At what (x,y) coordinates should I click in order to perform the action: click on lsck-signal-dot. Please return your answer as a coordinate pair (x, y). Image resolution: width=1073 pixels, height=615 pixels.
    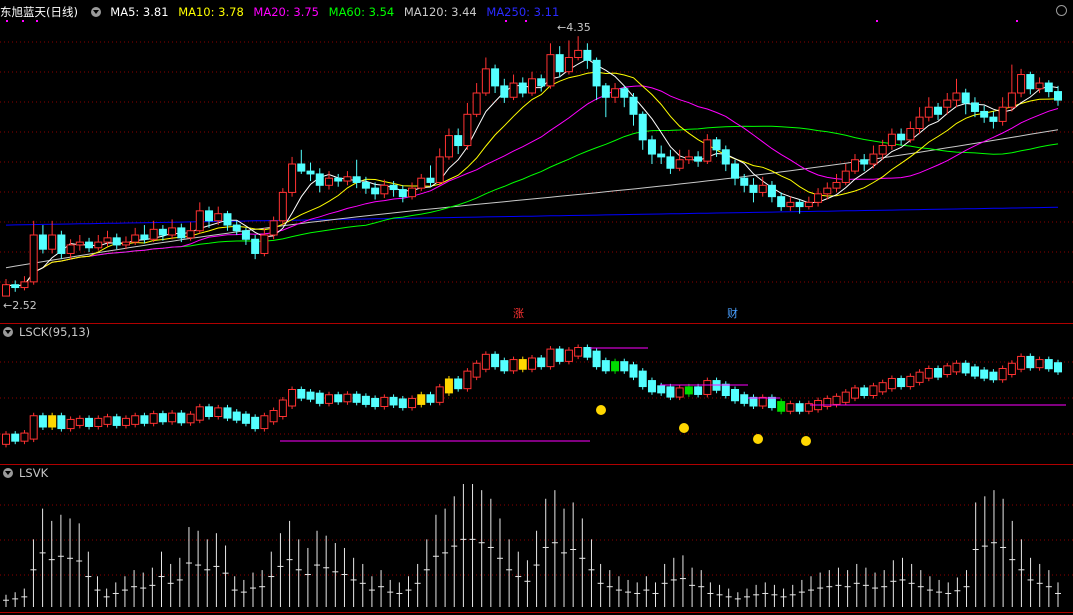
    Looking at the image, I should click on (684, 428).